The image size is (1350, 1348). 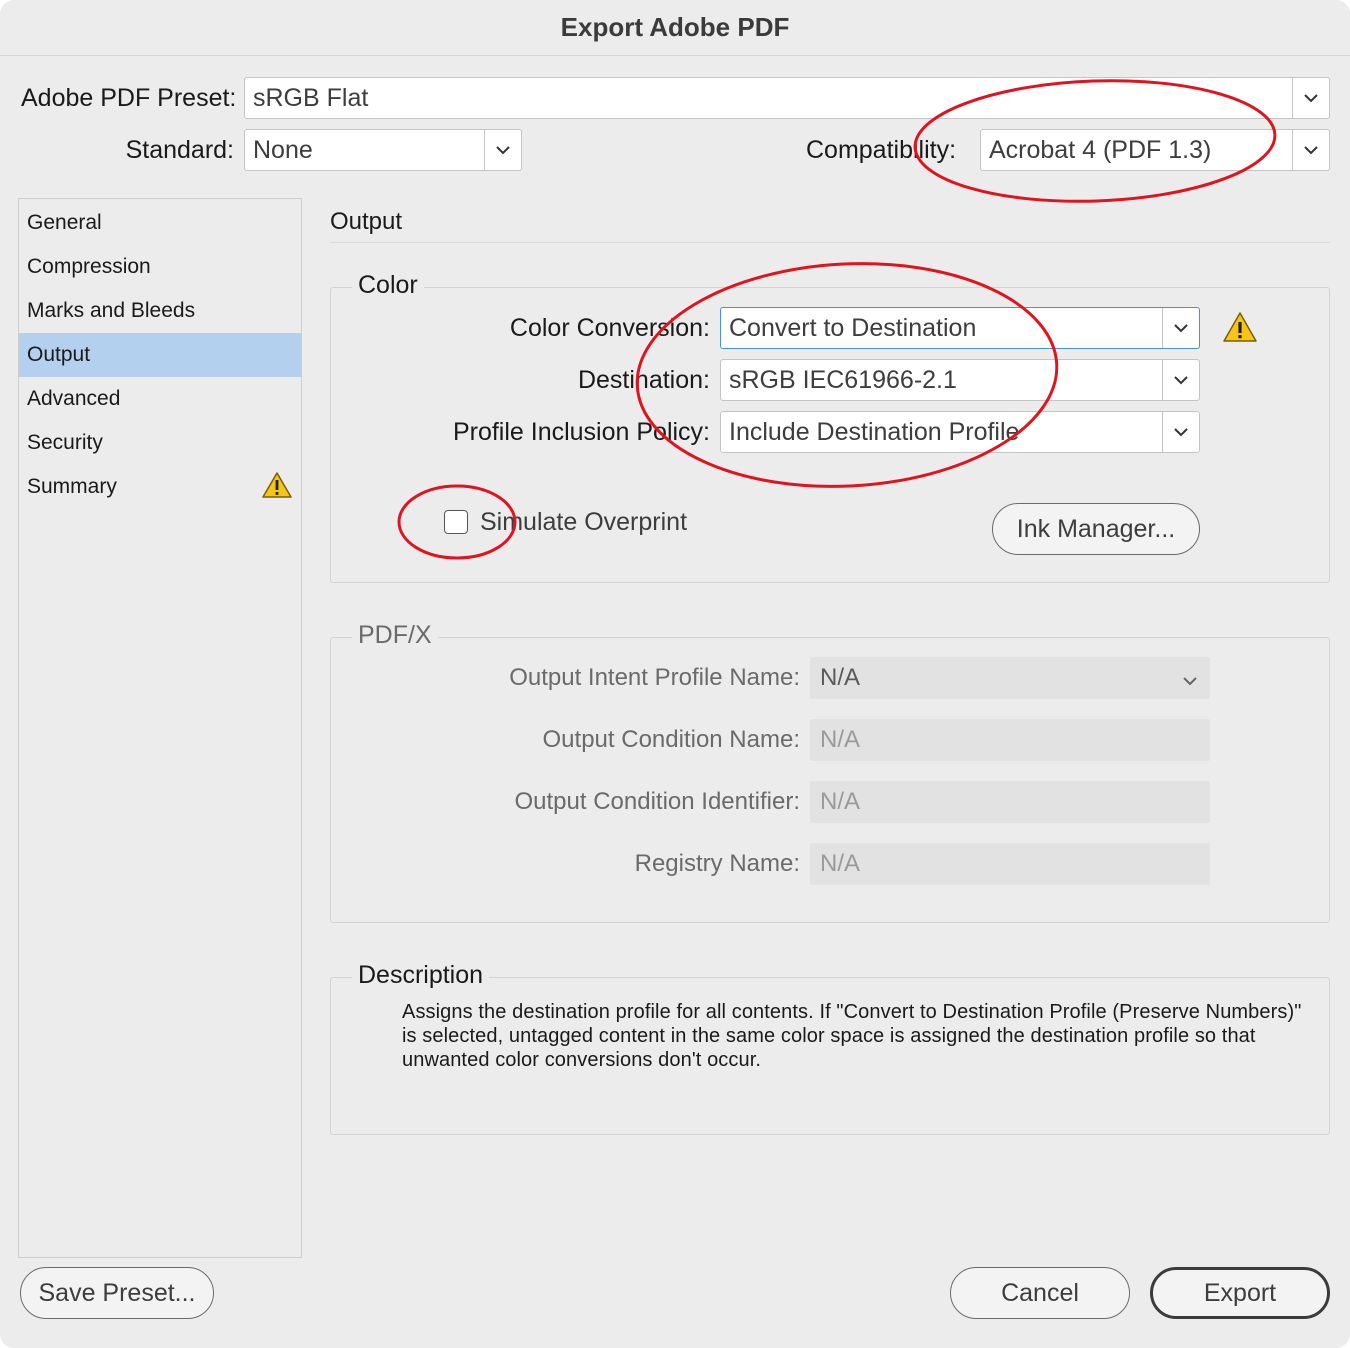 I want to click on sidebar-item-label: Output, so click(x=59, y=354).